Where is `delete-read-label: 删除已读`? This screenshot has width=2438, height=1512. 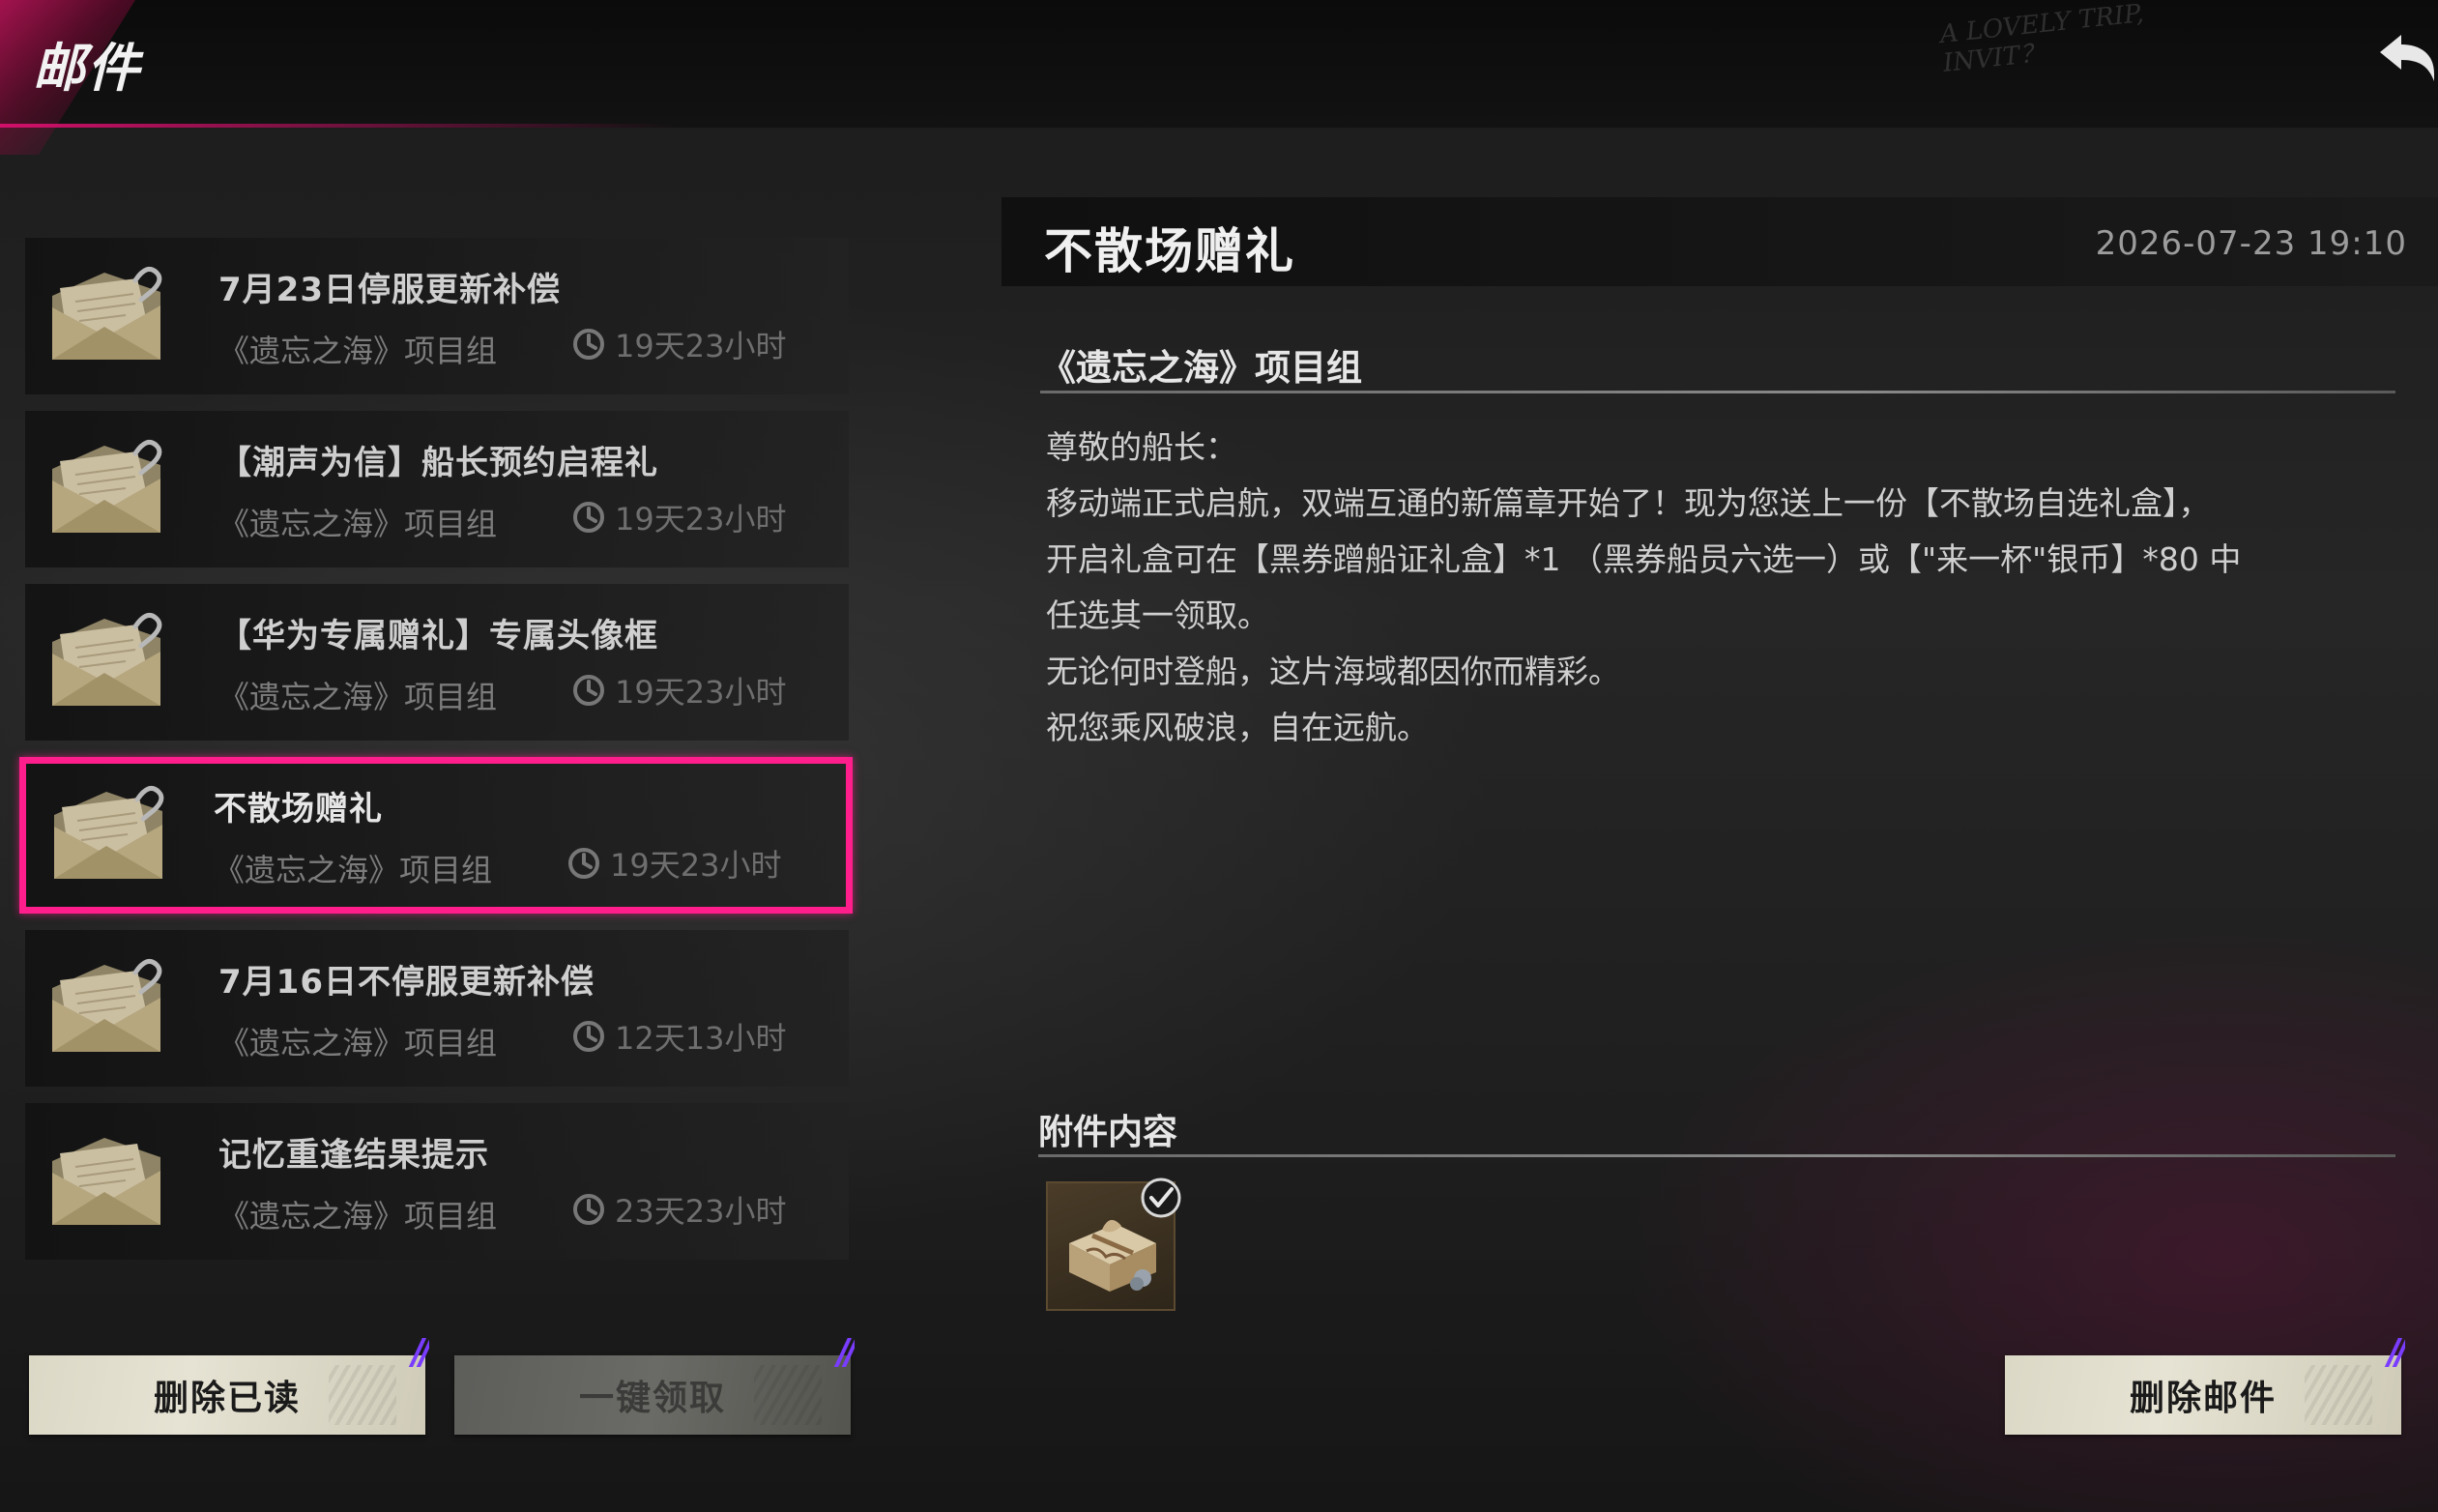 delete-read-label: 删除已读 is located at coordinates (227, 1398).